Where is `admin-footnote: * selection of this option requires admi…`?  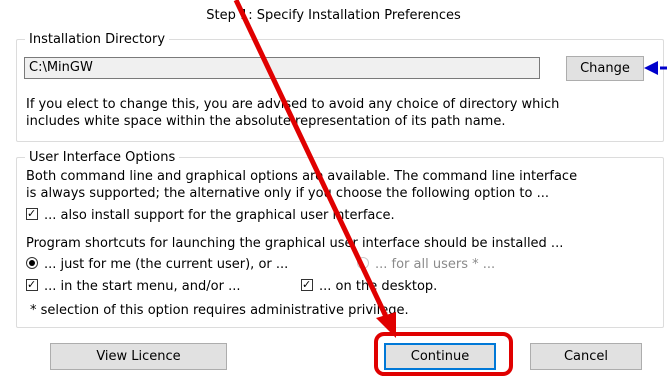 admin-footnote: * selection of this option requires admi… is located at coordinates (219, 310).